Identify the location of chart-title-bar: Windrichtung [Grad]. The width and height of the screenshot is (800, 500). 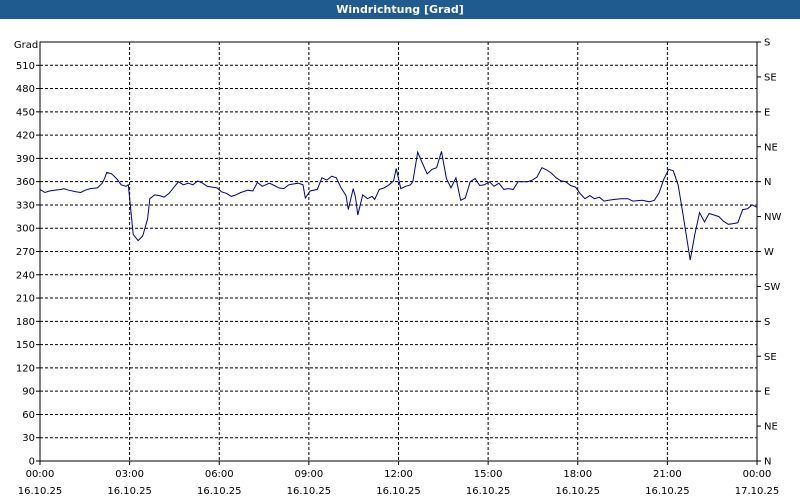
(400, 9).